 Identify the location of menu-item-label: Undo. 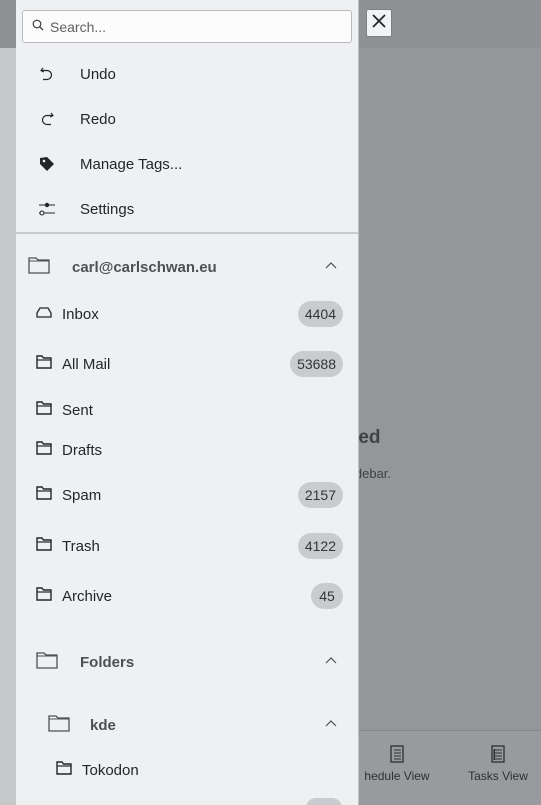
(98, 74).